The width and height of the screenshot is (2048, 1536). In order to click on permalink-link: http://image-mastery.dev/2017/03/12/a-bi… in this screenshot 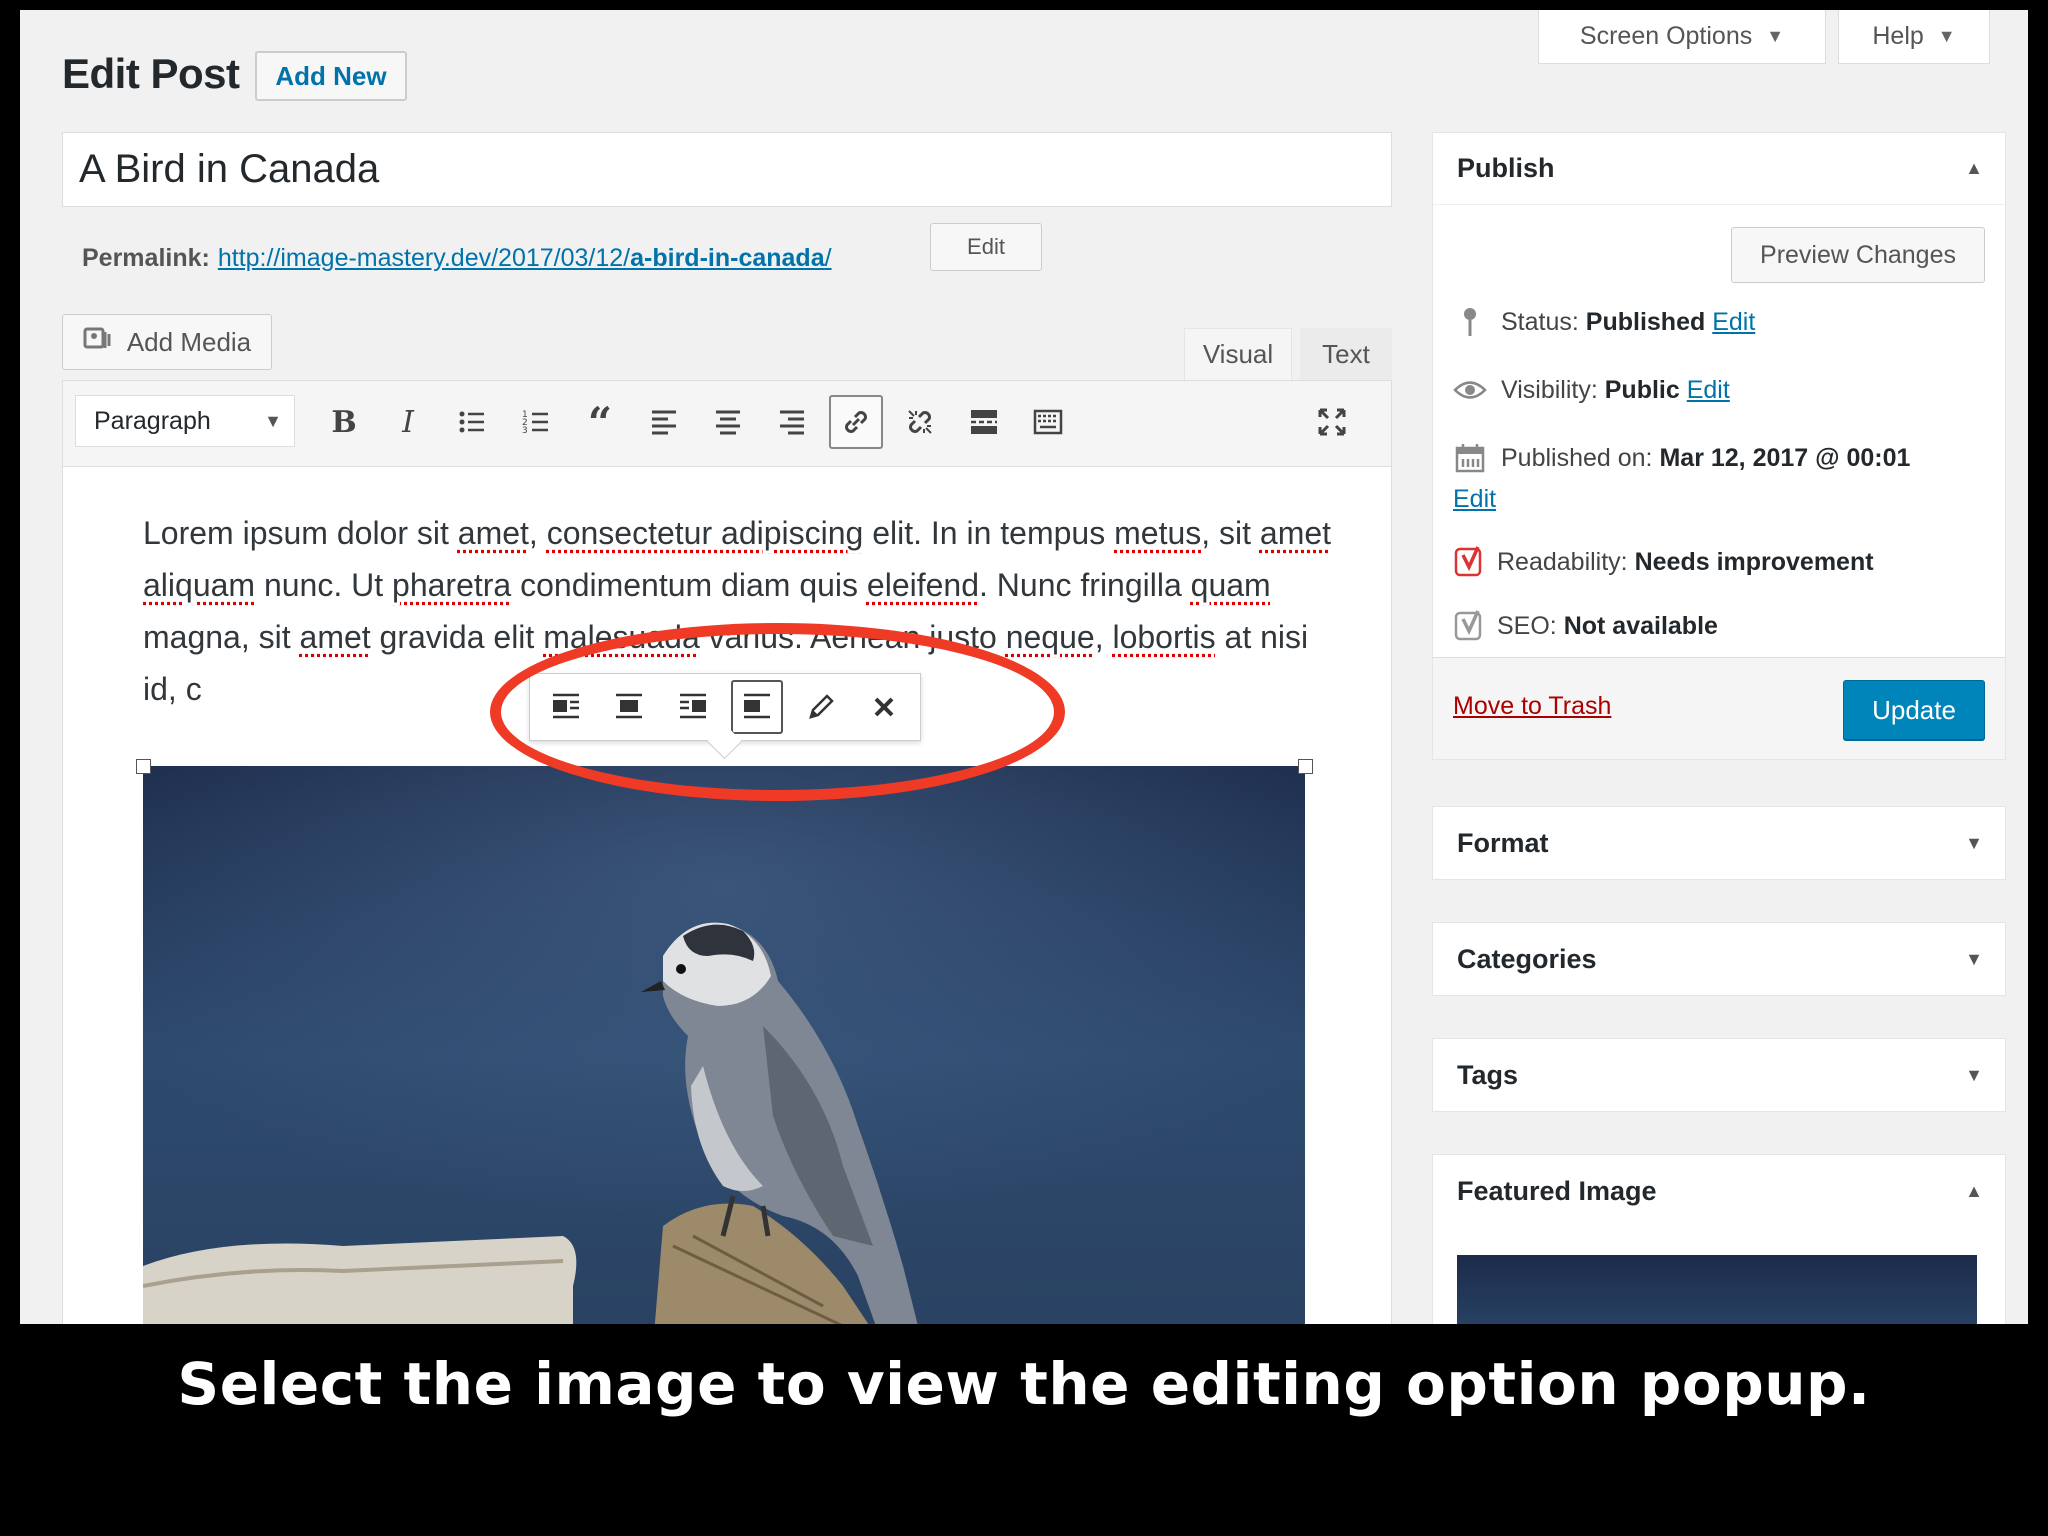, I will do `click(525, 258)`.